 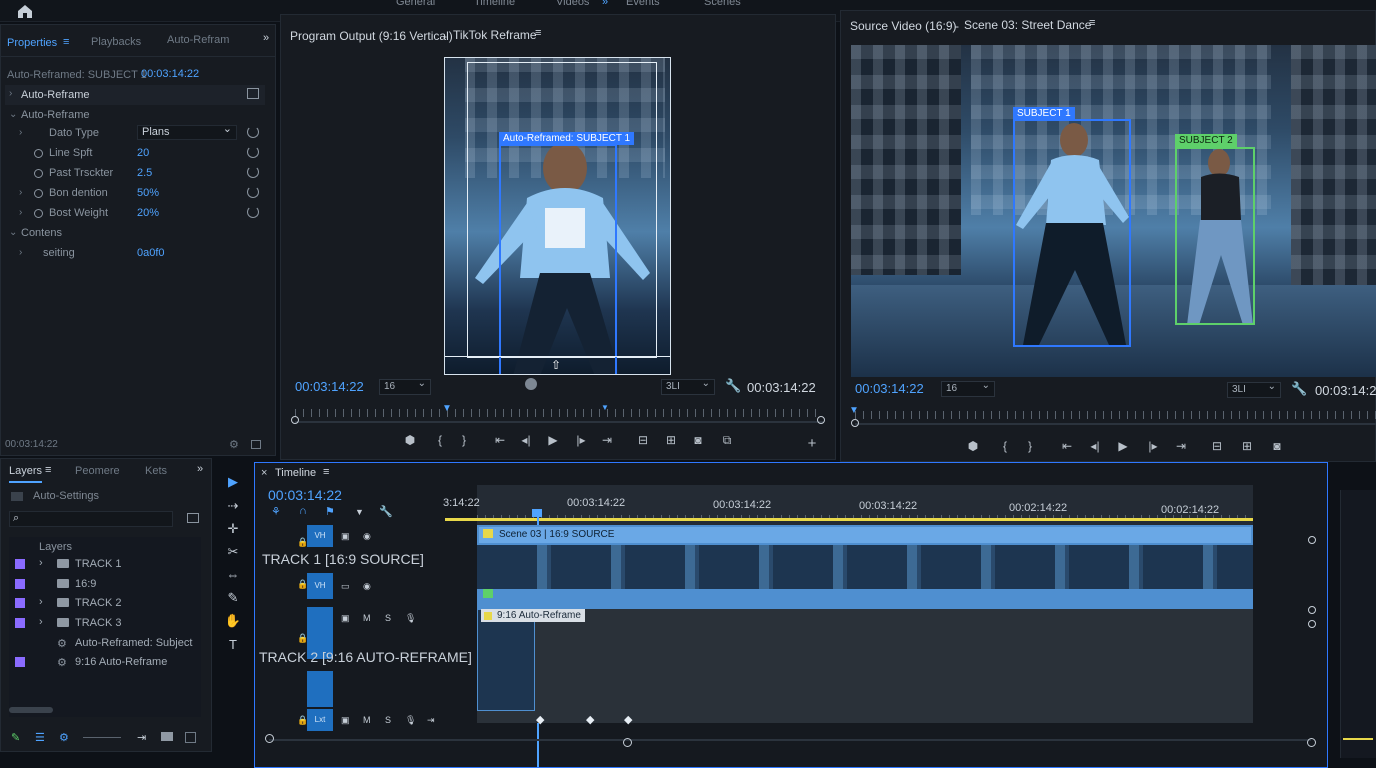 I want to click on menu-general: General, so click(x=415, y=4).